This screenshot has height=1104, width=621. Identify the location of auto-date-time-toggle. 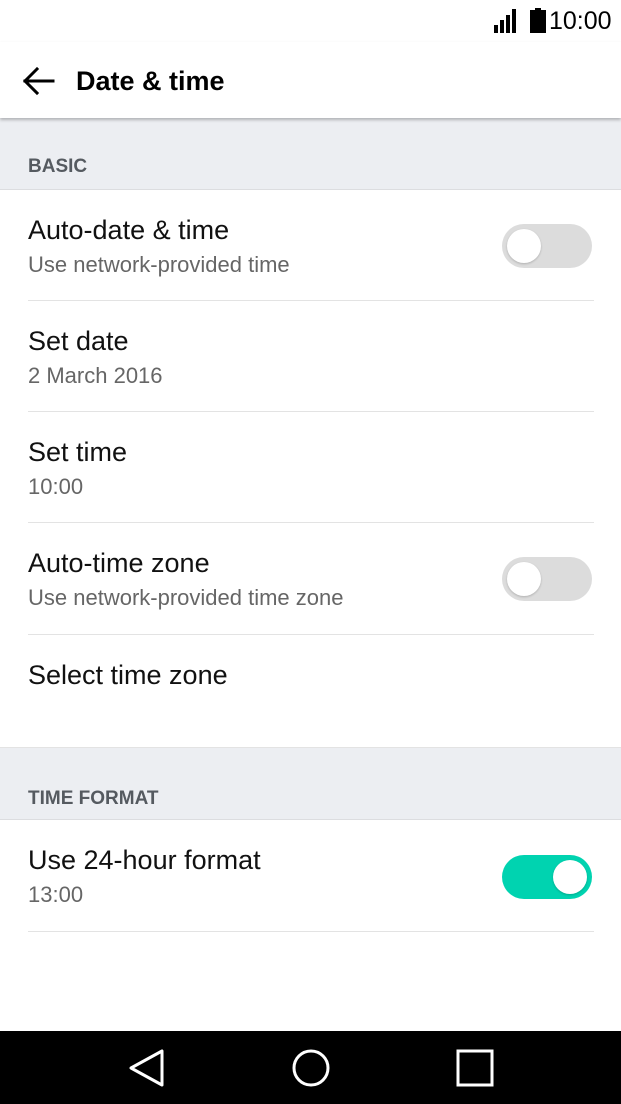
(547, 246).